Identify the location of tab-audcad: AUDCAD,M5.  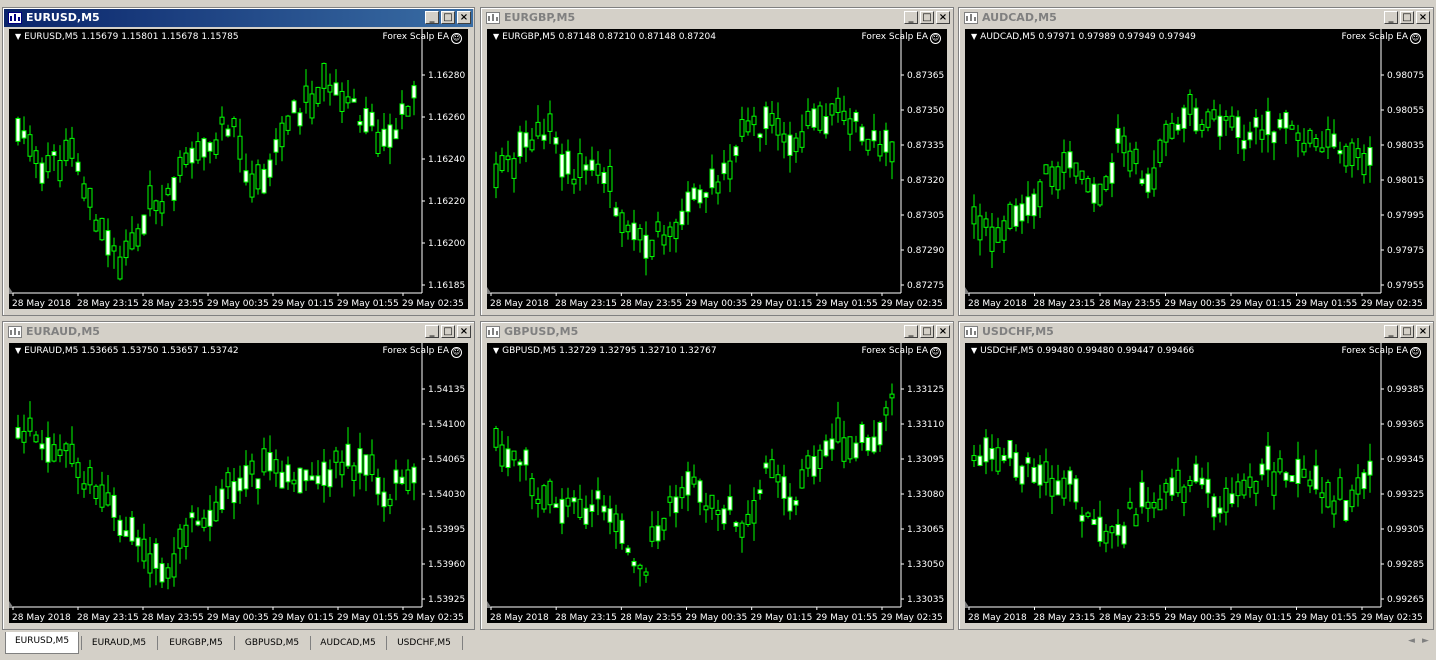
(348, 643).